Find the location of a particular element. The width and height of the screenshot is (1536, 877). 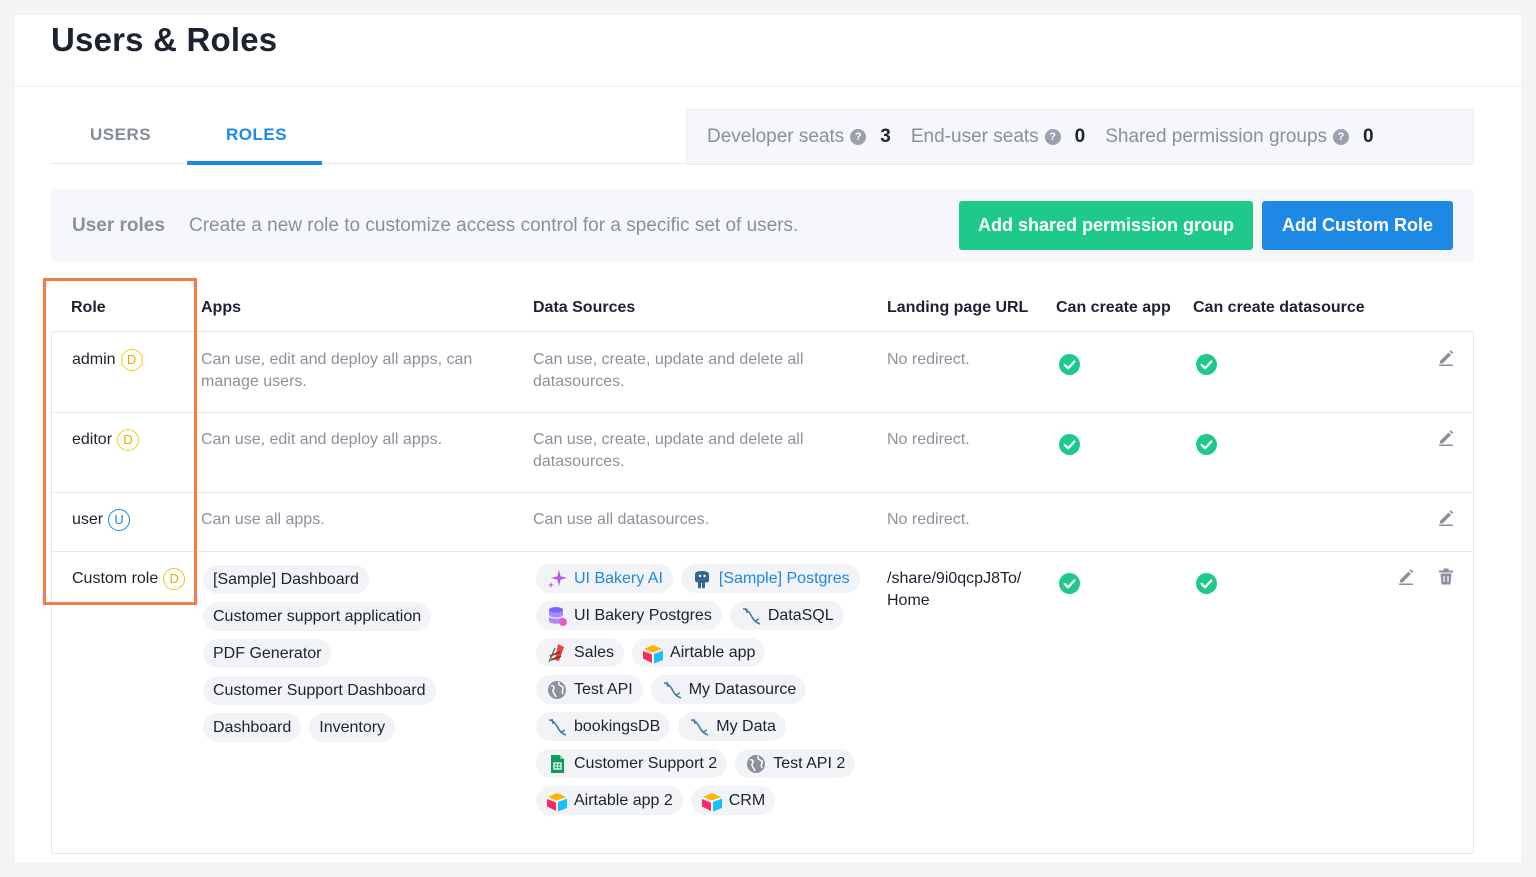

admin-landing-url: No redirect. is located at coordinates (928, 359).